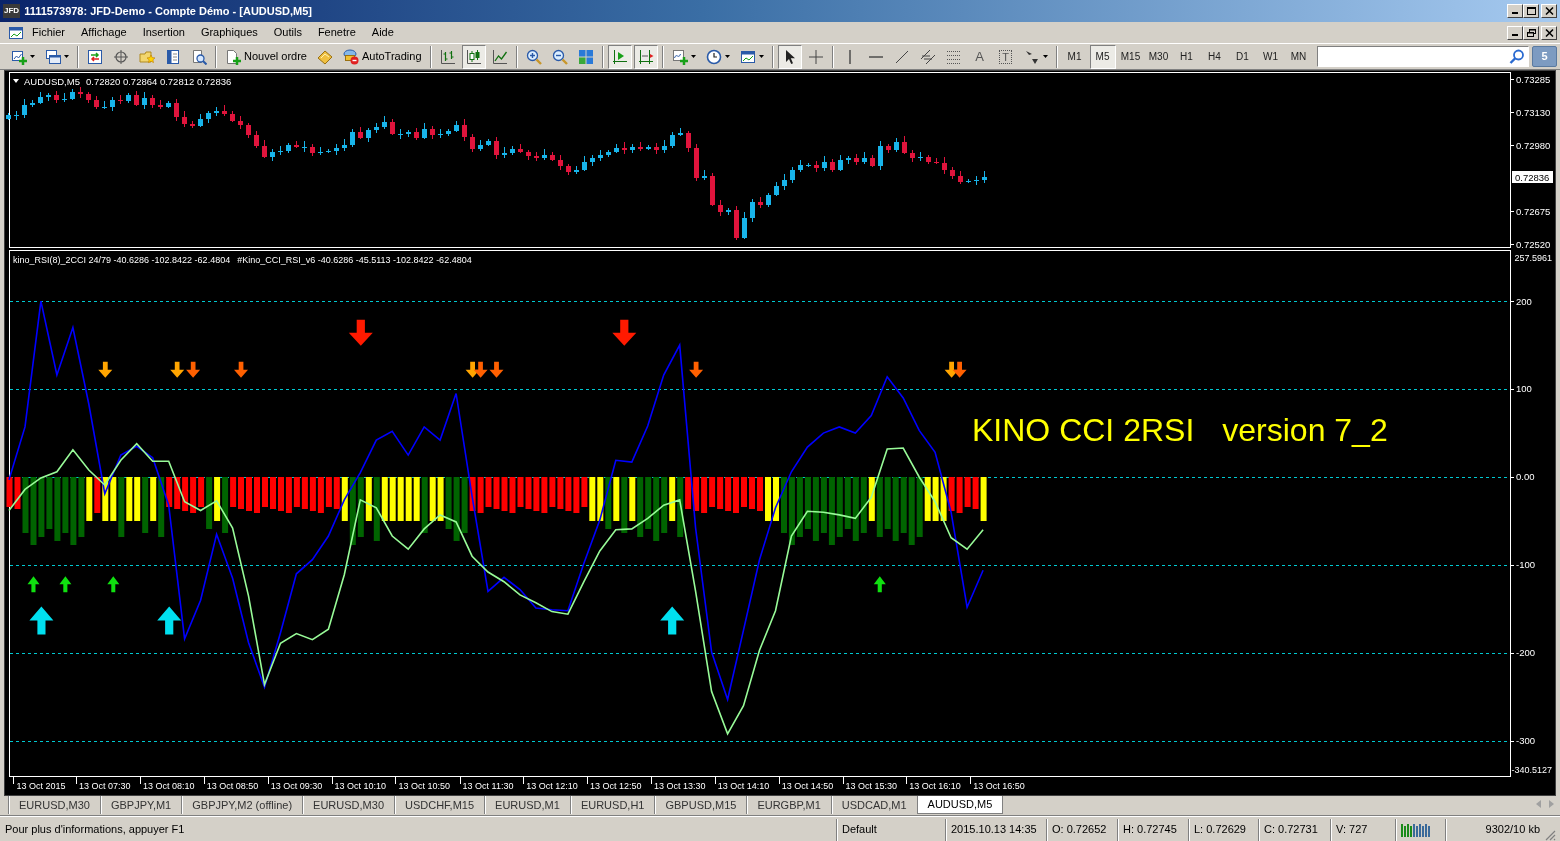  I want to click on ohlc-values: 0.72820 0.72864 0.72812 0.72836, so click(158, 81).